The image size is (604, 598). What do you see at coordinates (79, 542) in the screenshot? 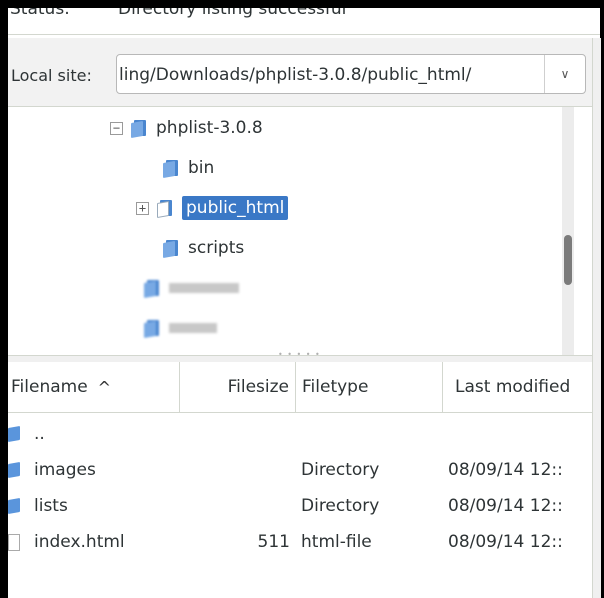
I see `filename-text: index.html` at bounding box center [79, 542].